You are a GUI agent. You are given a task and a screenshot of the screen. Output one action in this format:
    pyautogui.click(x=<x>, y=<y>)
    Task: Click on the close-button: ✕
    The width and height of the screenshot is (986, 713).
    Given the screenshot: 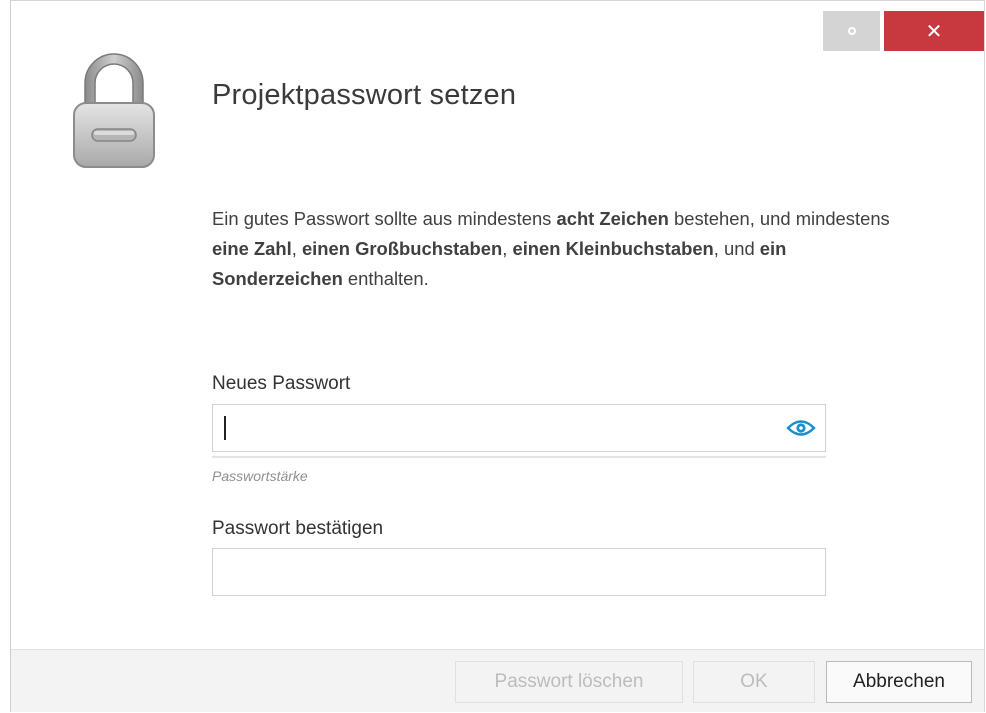 What is the action you would take?
    pyautogui.click(x=934, y=31)
    